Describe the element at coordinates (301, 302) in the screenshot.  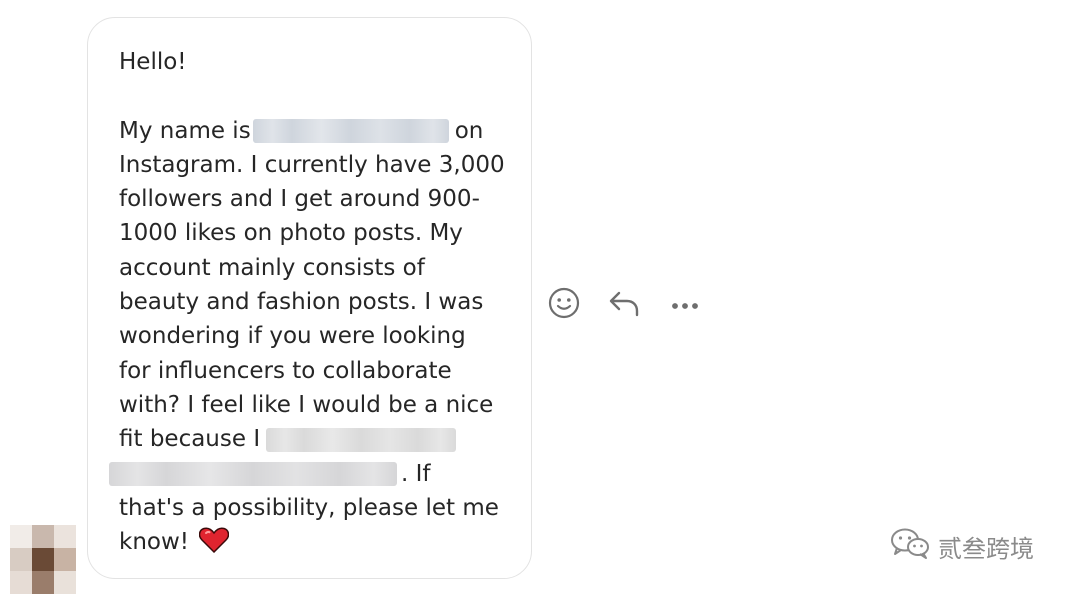
I see `message-line: beauty and fashion posts. I was` at that location.